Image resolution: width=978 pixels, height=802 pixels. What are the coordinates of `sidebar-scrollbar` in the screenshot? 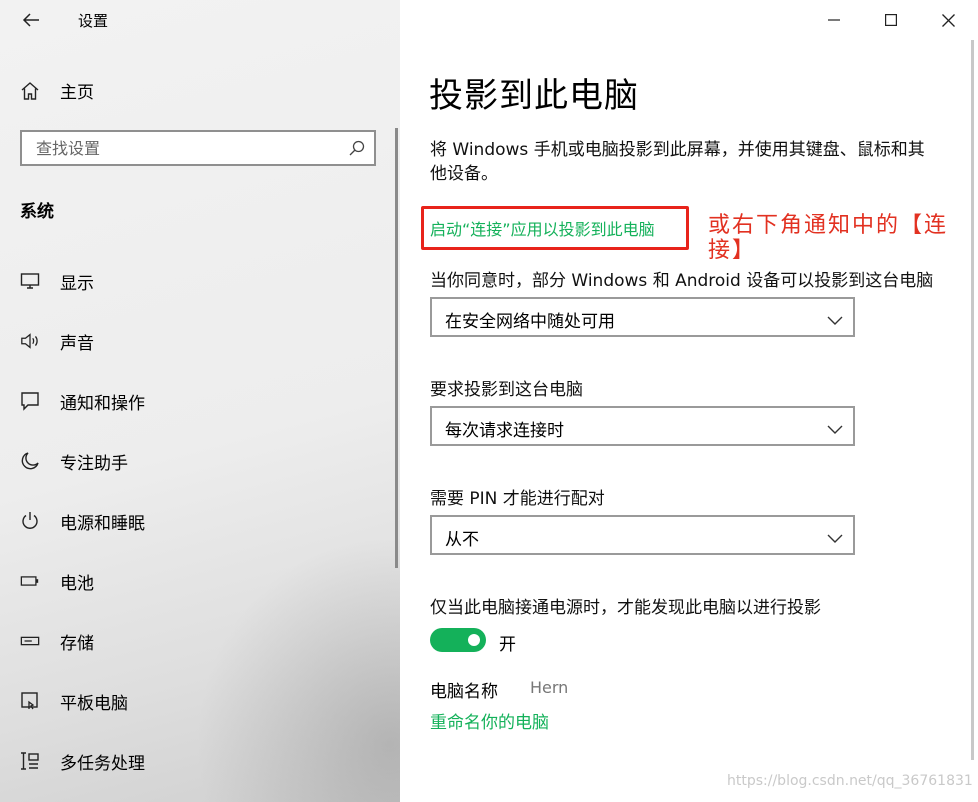 It's located at (396, 348).